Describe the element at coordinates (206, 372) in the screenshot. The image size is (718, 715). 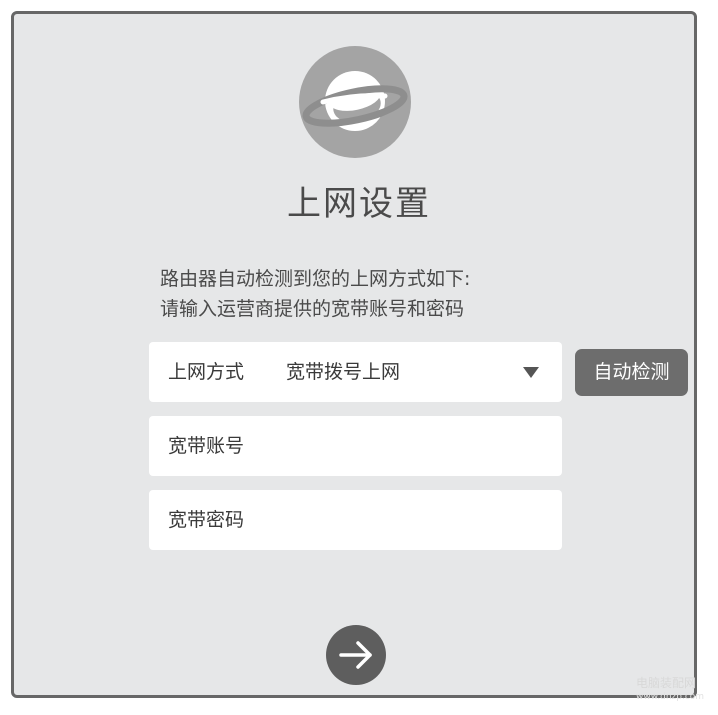
I see `connection-type-label: 上网方式` at that location.